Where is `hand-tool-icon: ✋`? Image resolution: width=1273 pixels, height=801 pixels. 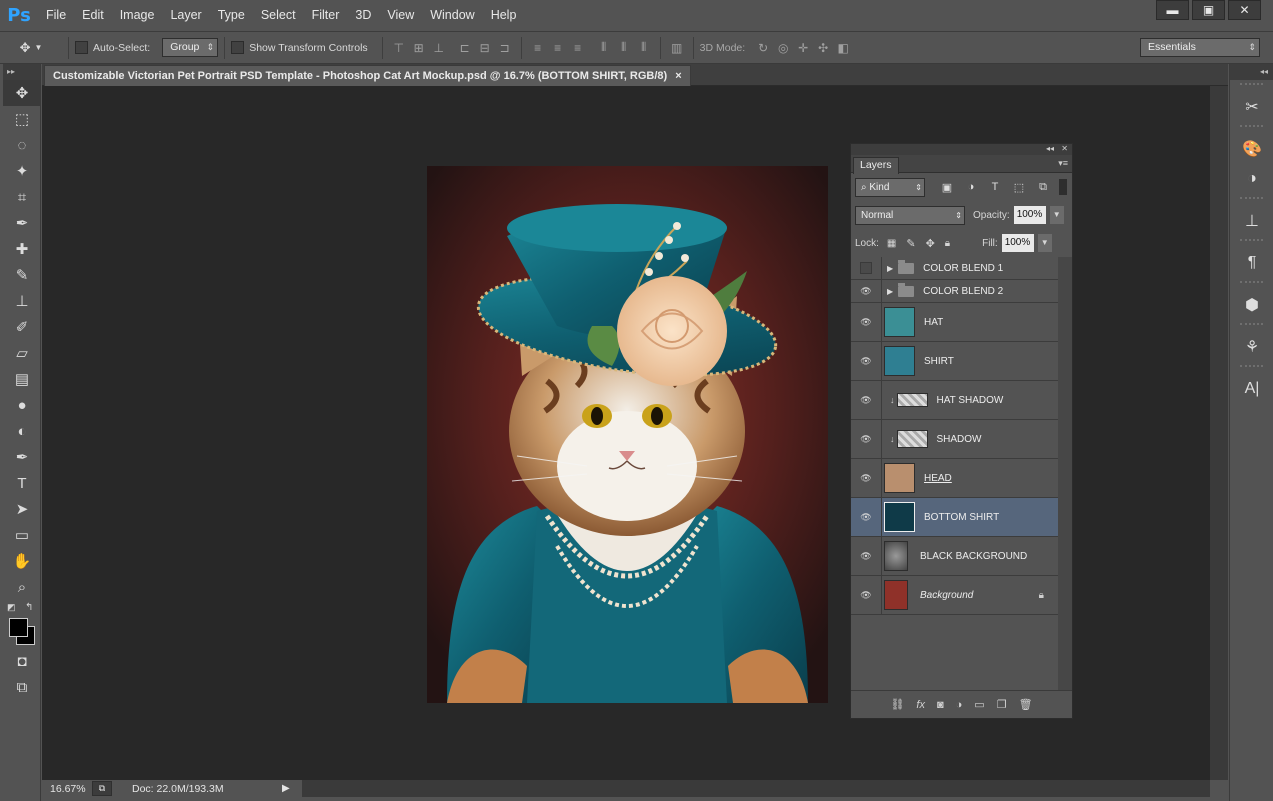
hand-tool-icon: ✋ is located at coordinates (22, 561).